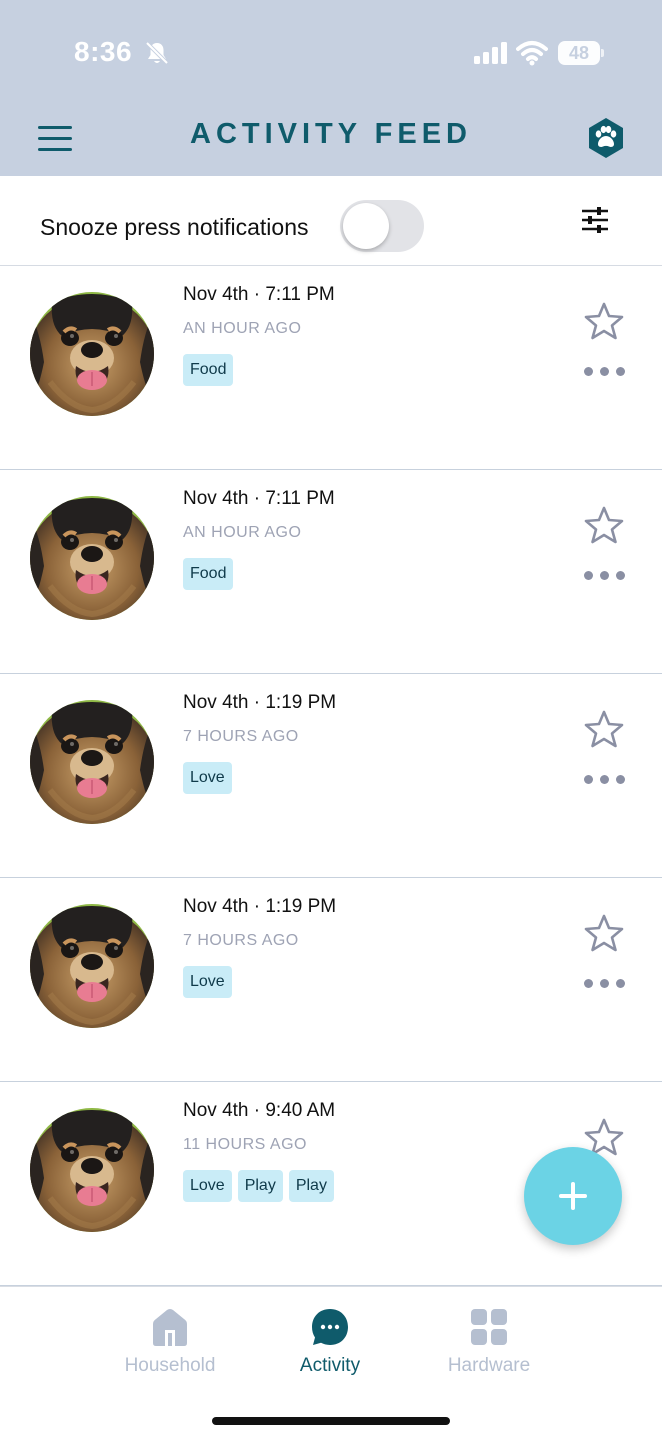 The image size is (662, 1440). Describe the element at coordinates (259, 1110) in the screenshot. I see `activity-date: Nov 4th · 9:40 AM` at that location.